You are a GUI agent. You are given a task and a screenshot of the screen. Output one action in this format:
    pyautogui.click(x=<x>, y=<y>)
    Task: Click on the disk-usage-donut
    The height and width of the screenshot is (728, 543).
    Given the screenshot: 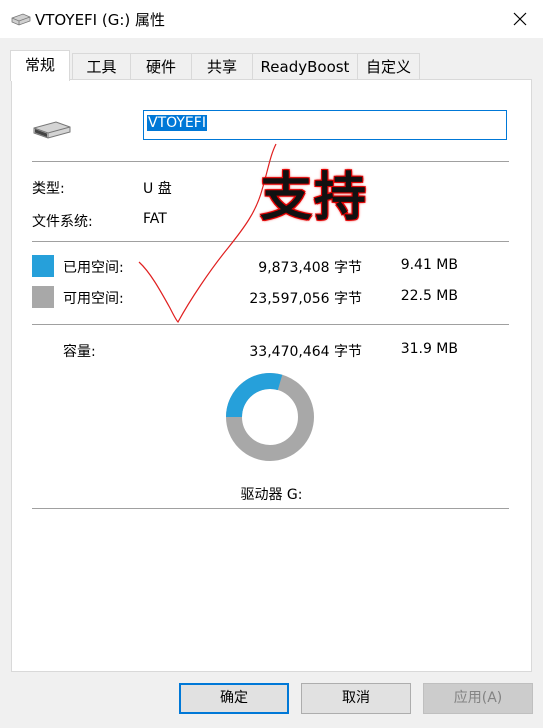 What is the action you would take?
    pyautogui.click(x=270, y=417)
    